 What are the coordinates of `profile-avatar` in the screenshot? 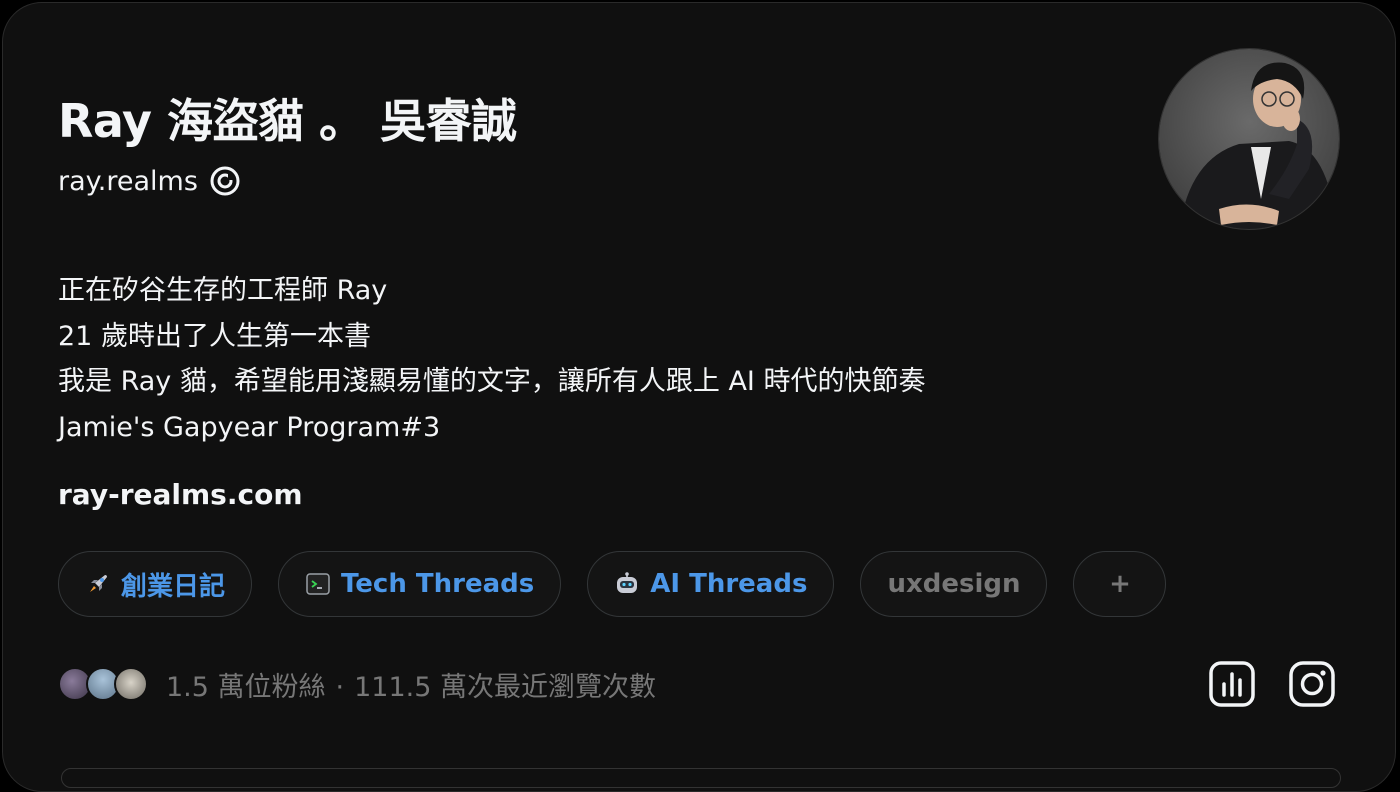 It's located at (1249, 139).